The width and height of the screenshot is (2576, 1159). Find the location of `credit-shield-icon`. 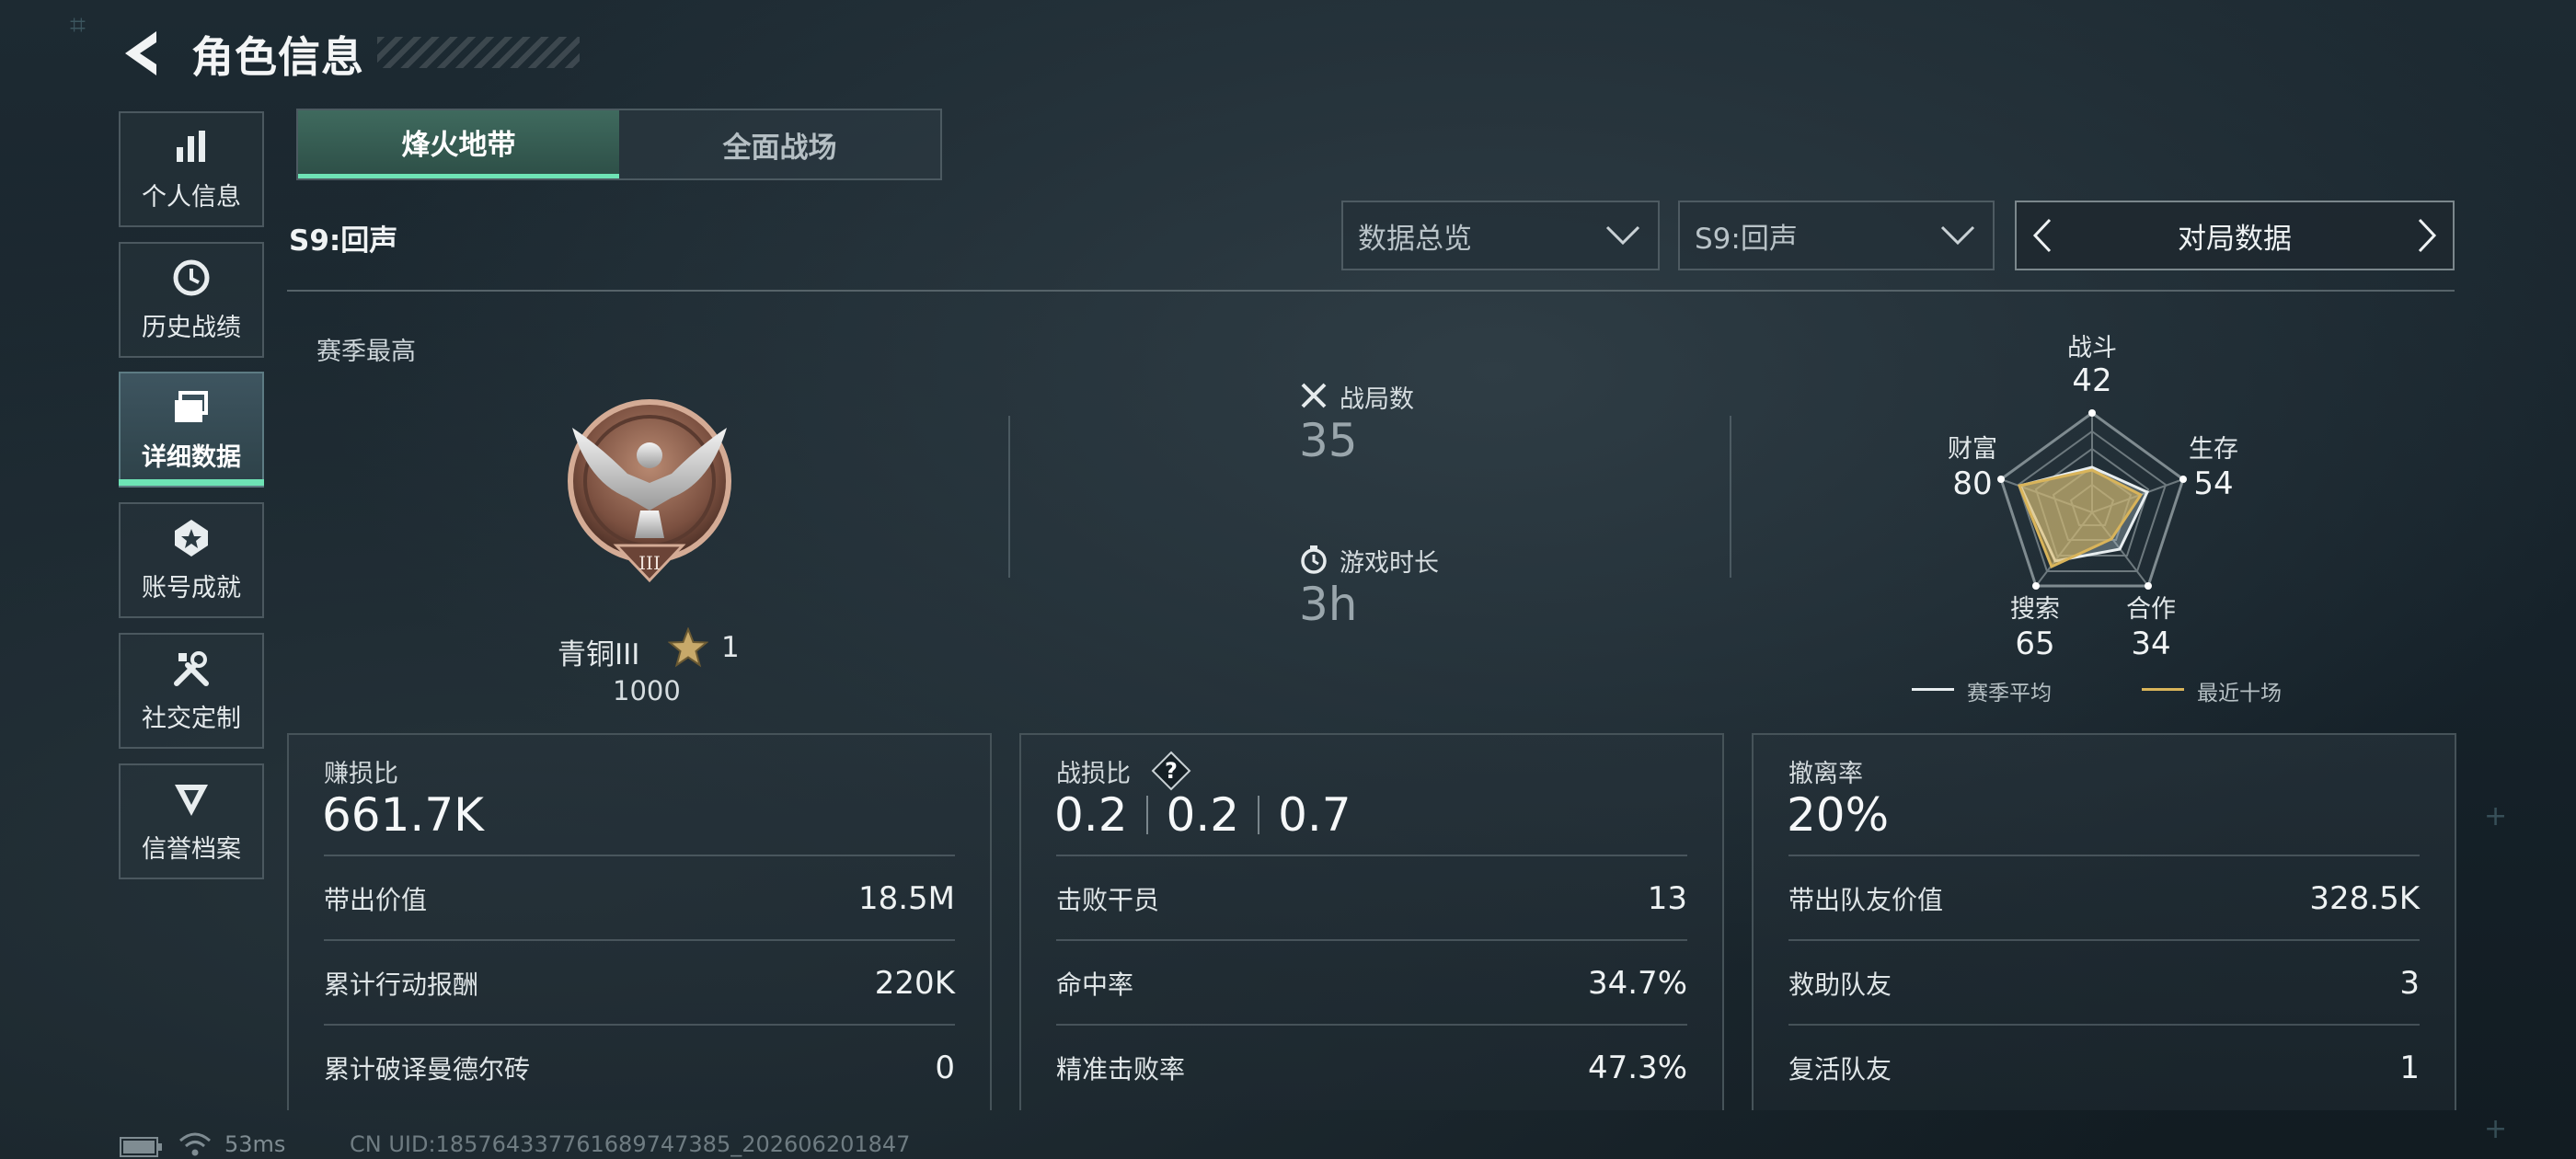

credit-shield-icon is located at coordinates (191, 800).